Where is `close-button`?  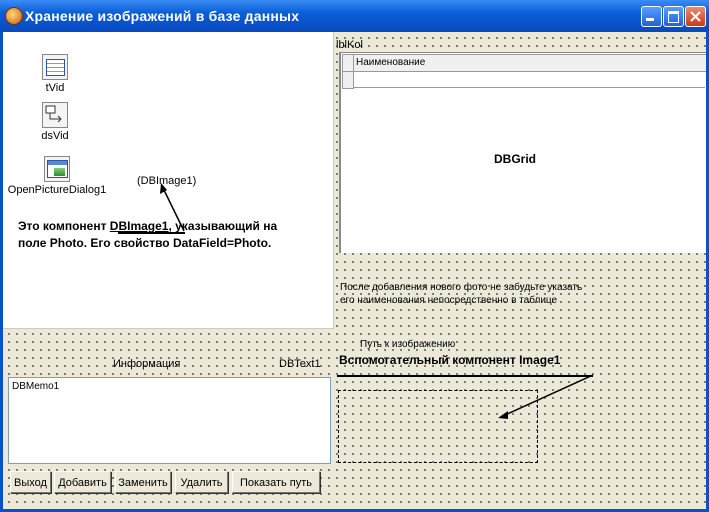
close-button is located at coordinates (695, 16).